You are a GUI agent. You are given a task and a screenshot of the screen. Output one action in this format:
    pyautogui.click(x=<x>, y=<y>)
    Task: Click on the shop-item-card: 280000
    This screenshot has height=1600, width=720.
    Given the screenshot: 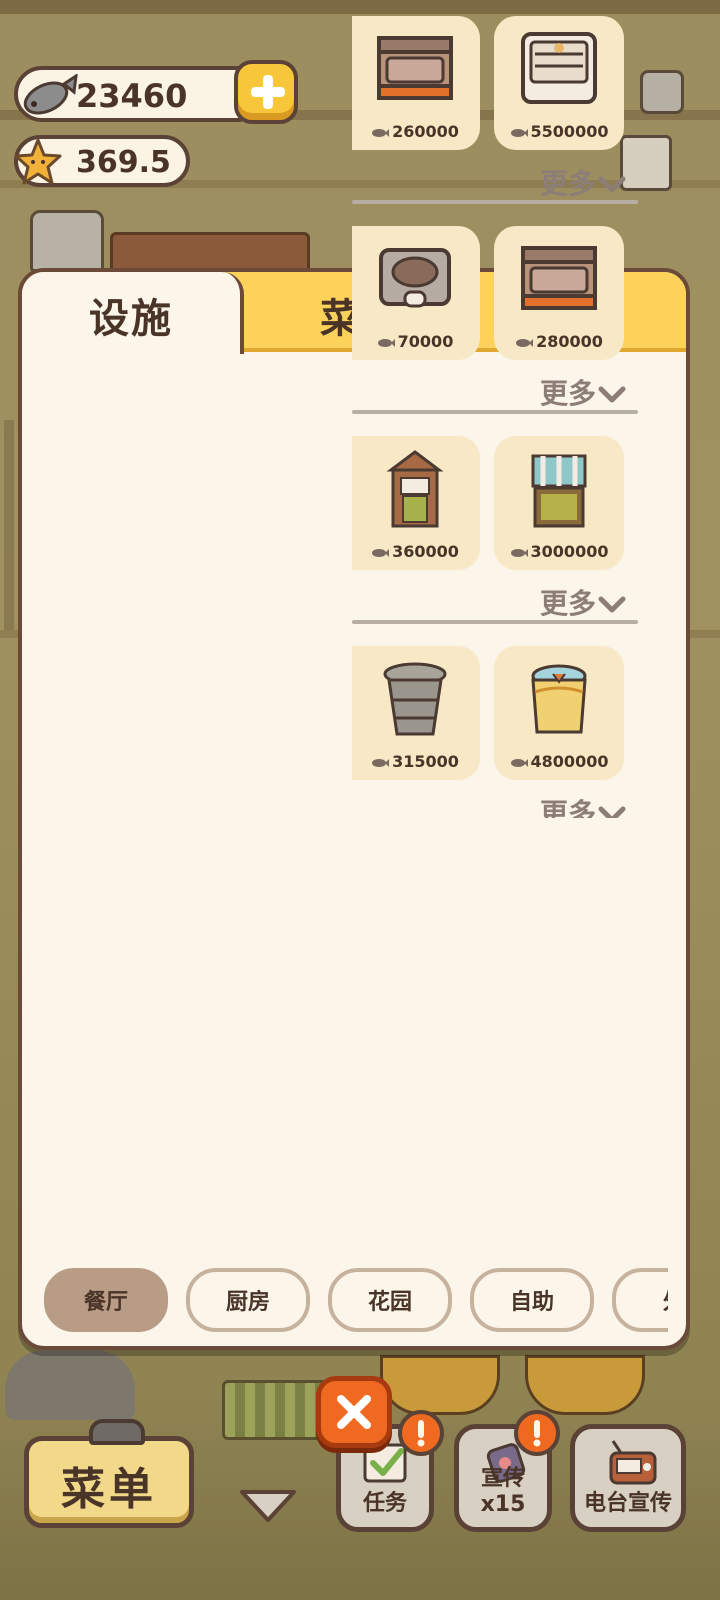 What is the action you would take?
    pyautogui.click(x=559, y=293)
    